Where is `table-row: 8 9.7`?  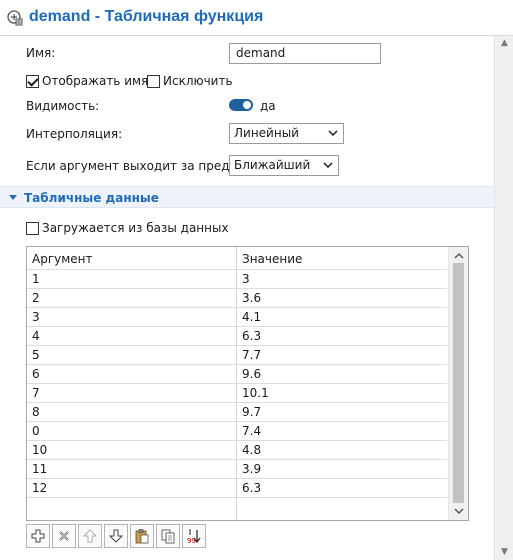
table-row: 8 9.7 is located at coordinates (237, 411).